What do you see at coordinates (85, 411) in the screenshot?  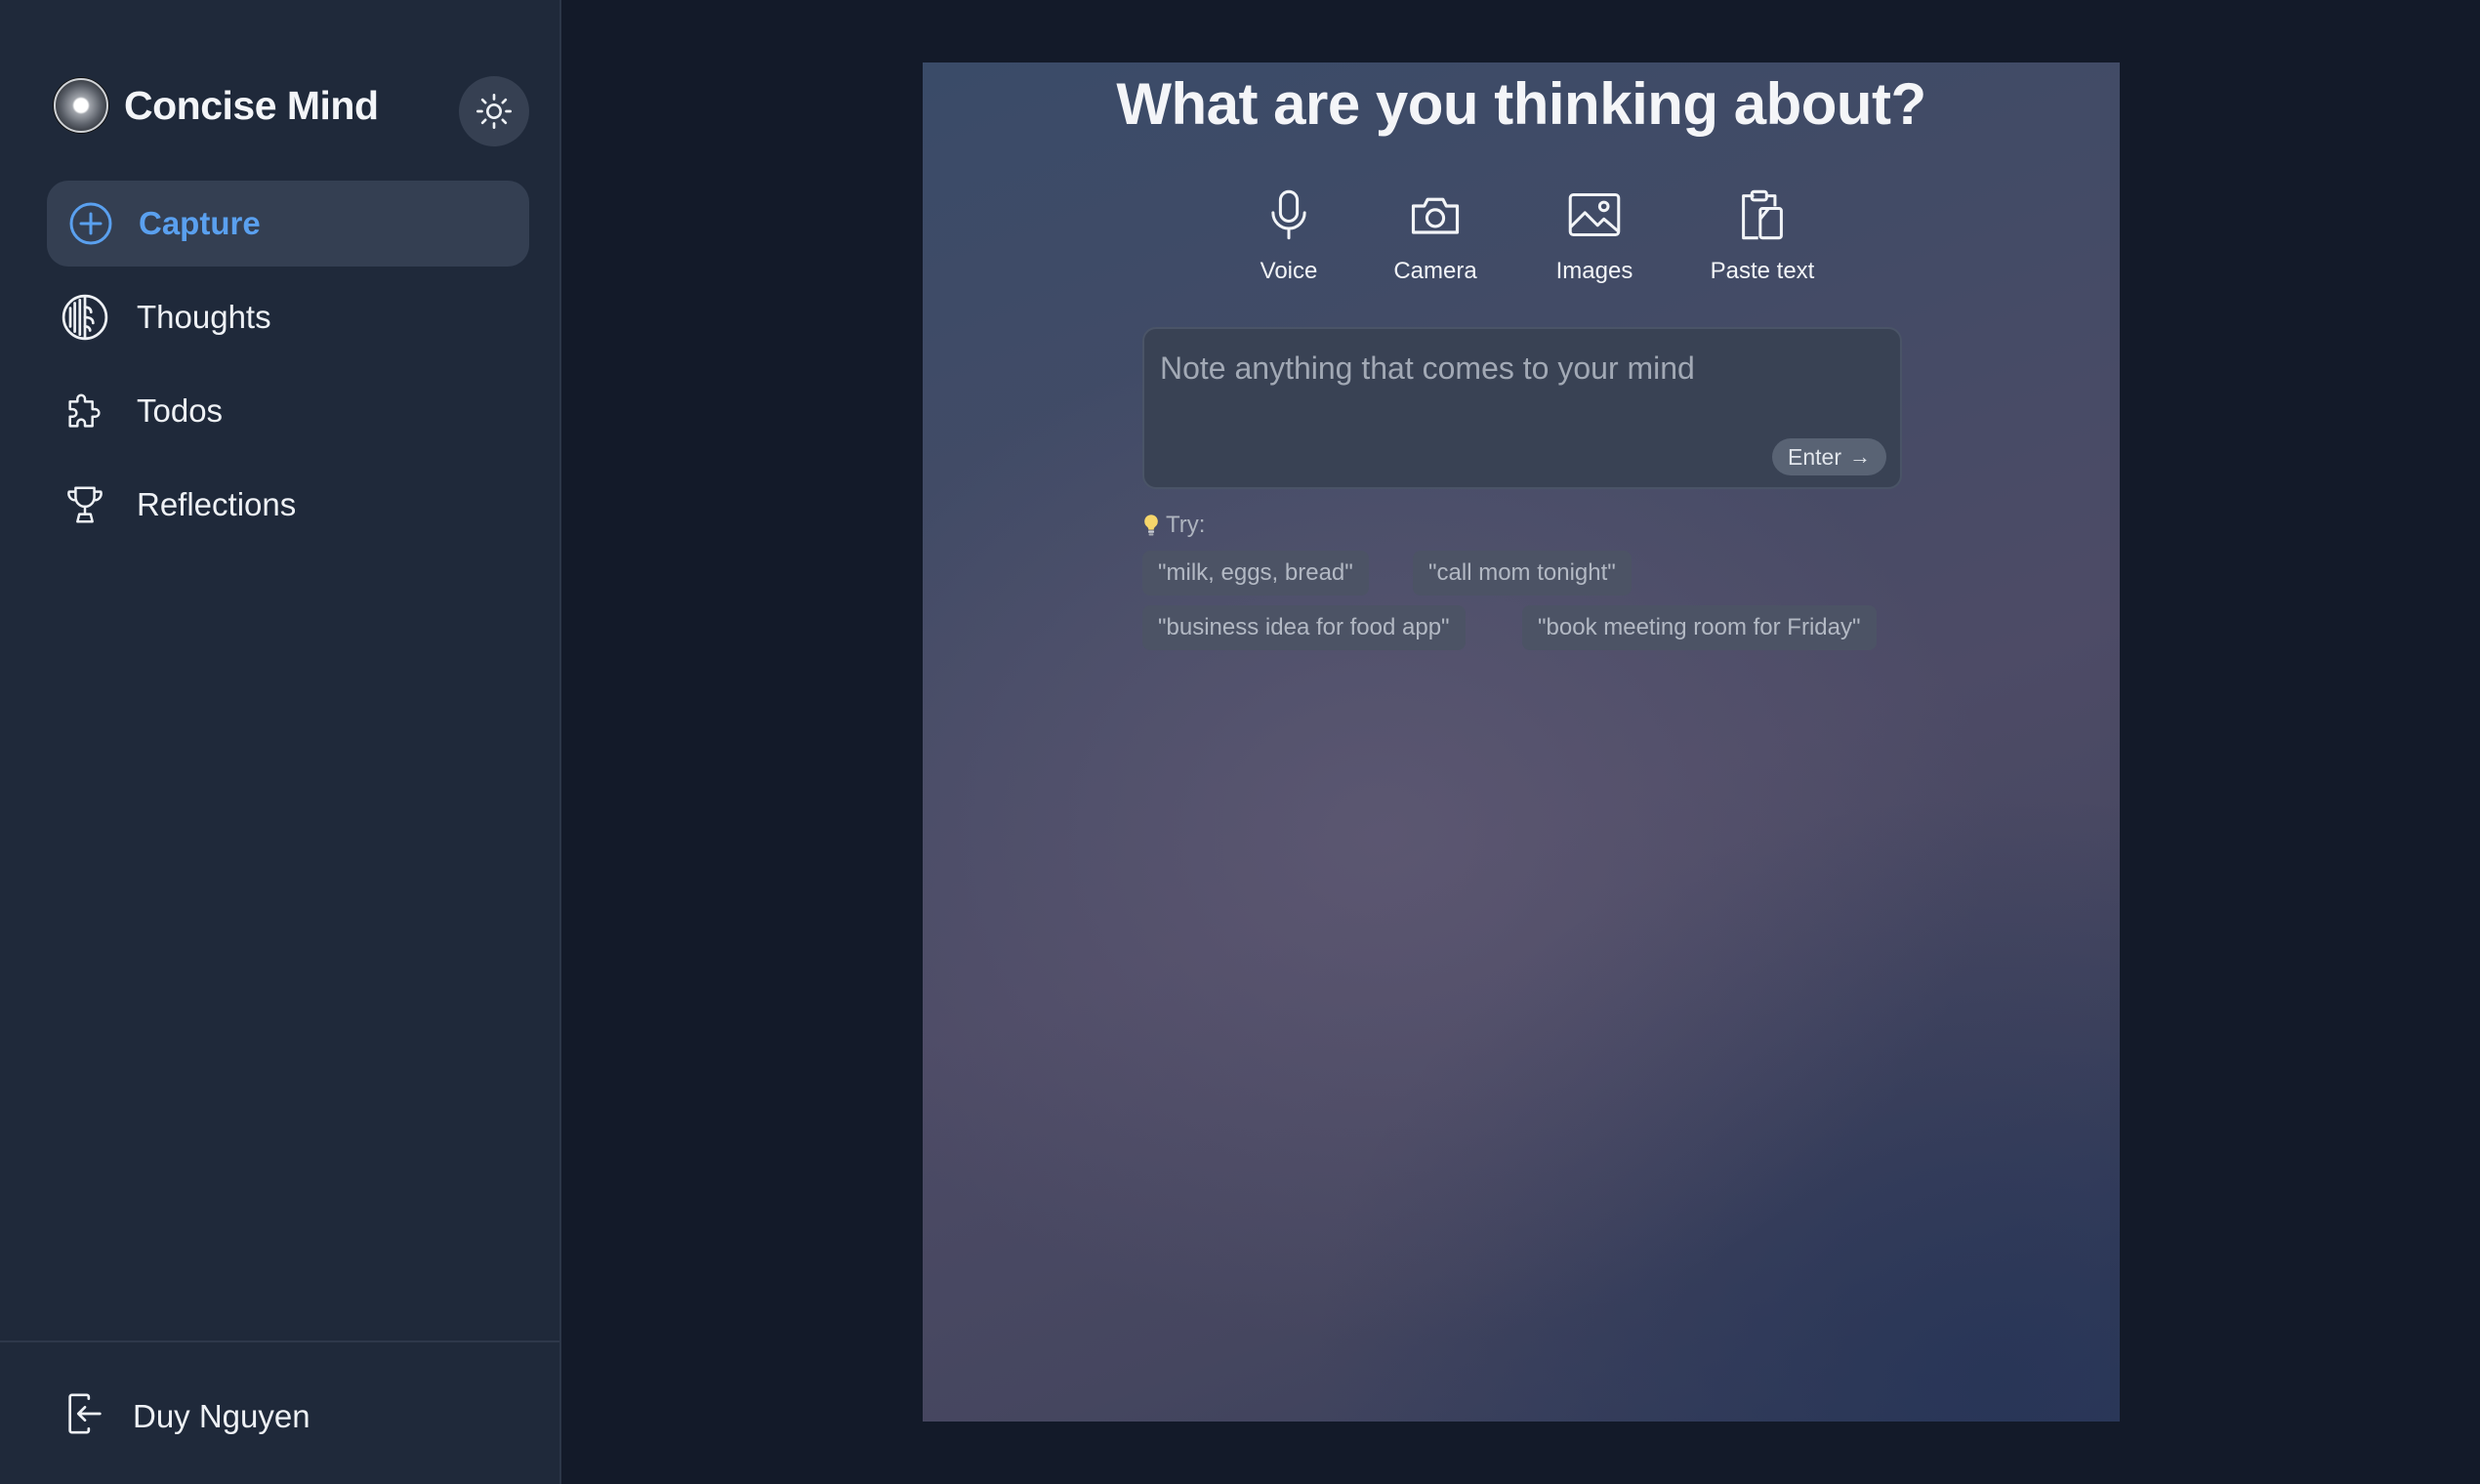 I see `puzzle-icon` at bounding box center [85, 411].